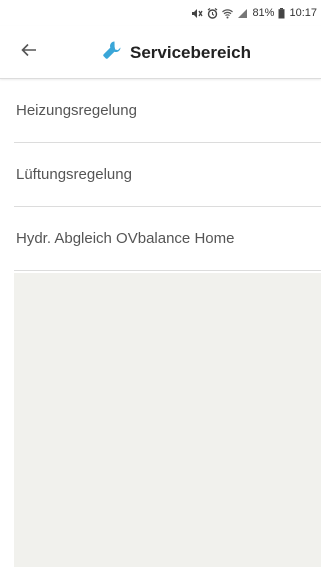  I want to click on back-button, so click(29, 52).